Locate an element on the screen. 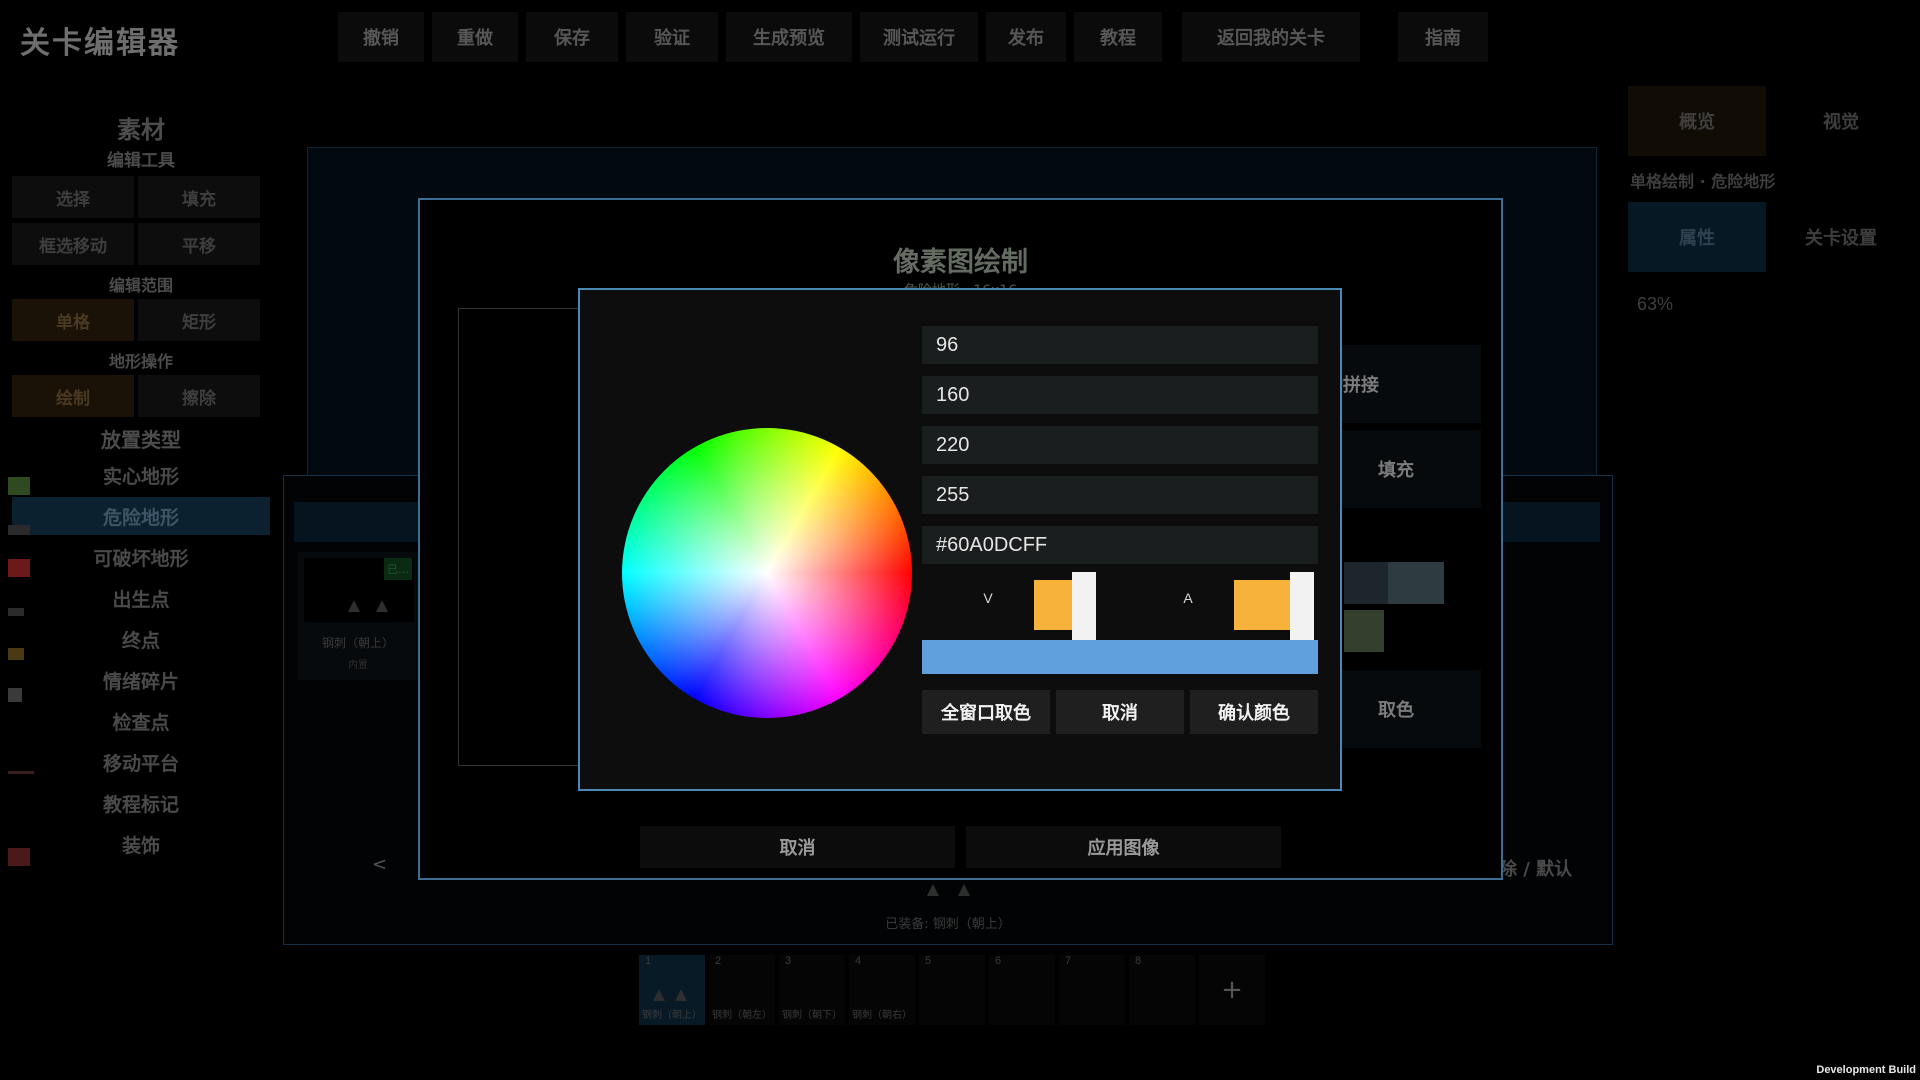 Image resolution: width=1920 pixels, height=1080 pixels. window-pick-color-button: 全窗口取色 is located at coordinates (986, 712).